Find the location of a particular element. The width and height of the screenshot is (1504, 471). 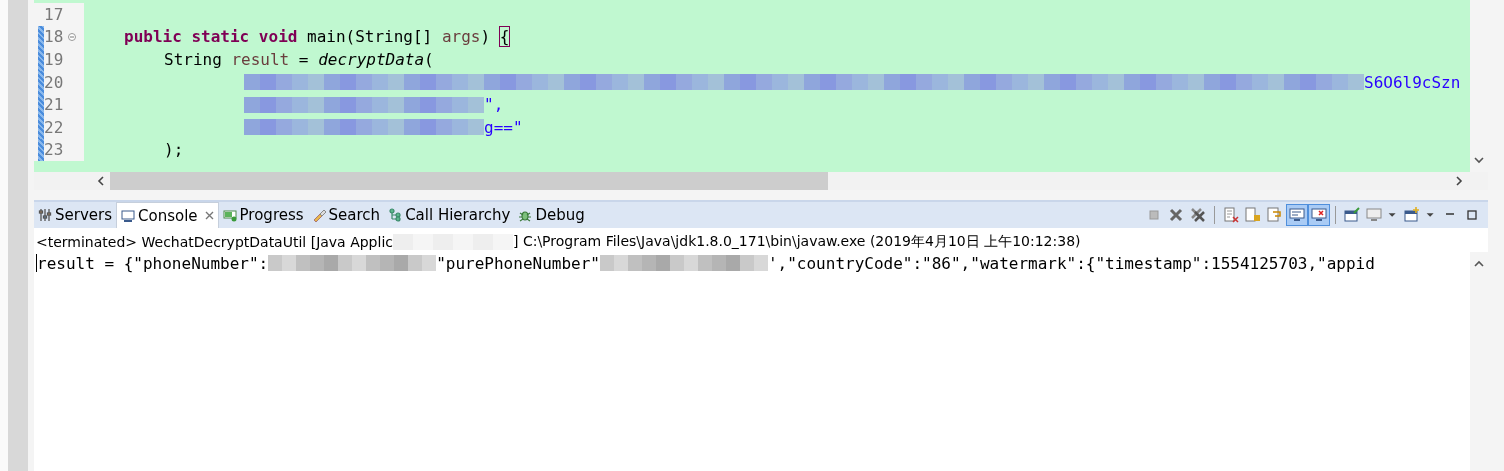

code-text: ) is located at coordinates (486, 37).